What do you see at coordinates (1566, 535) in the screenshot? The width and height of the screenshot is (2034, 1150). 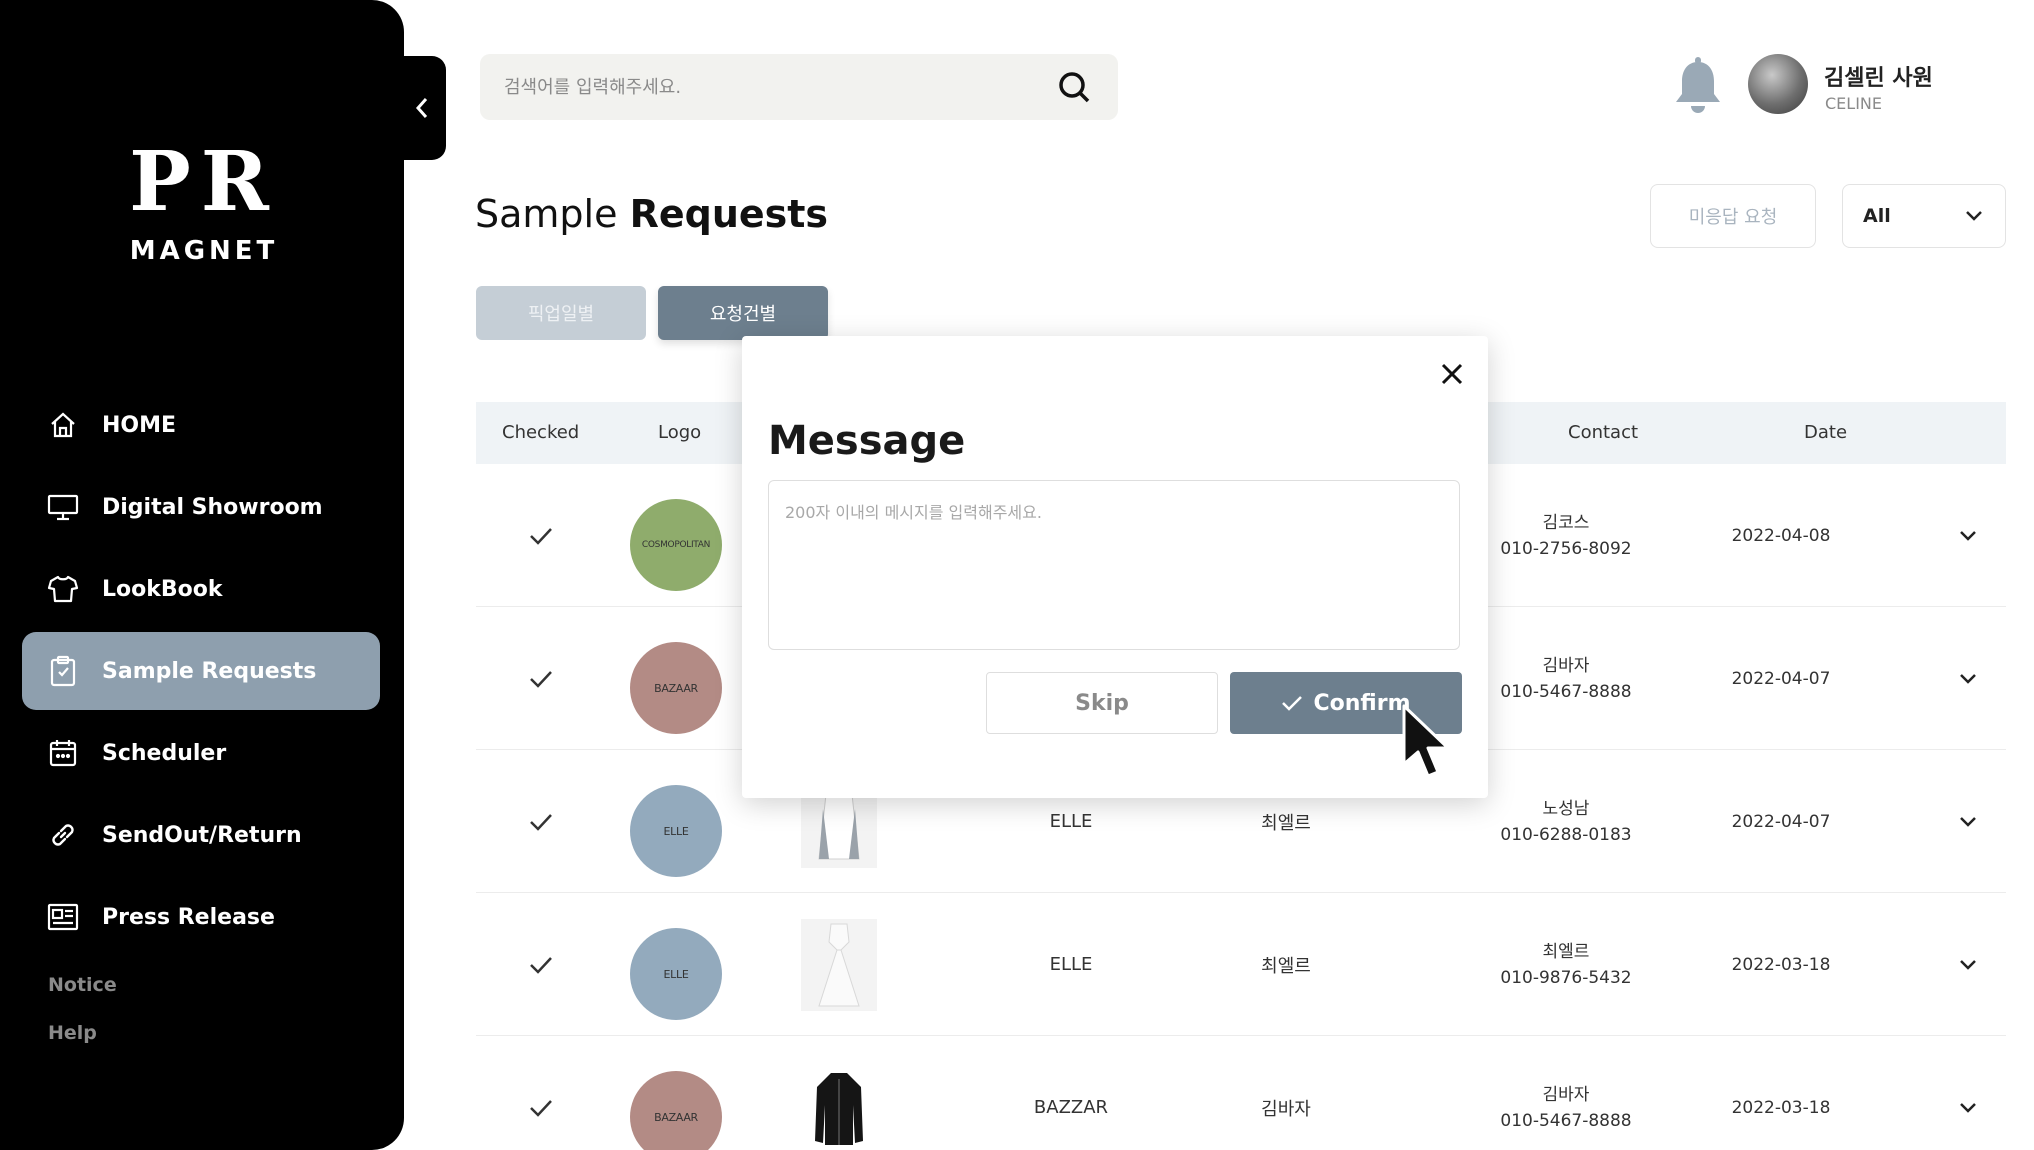 I see `contact-cell: 김코스 010-2756-8092` at bounding box center [1566, 535].